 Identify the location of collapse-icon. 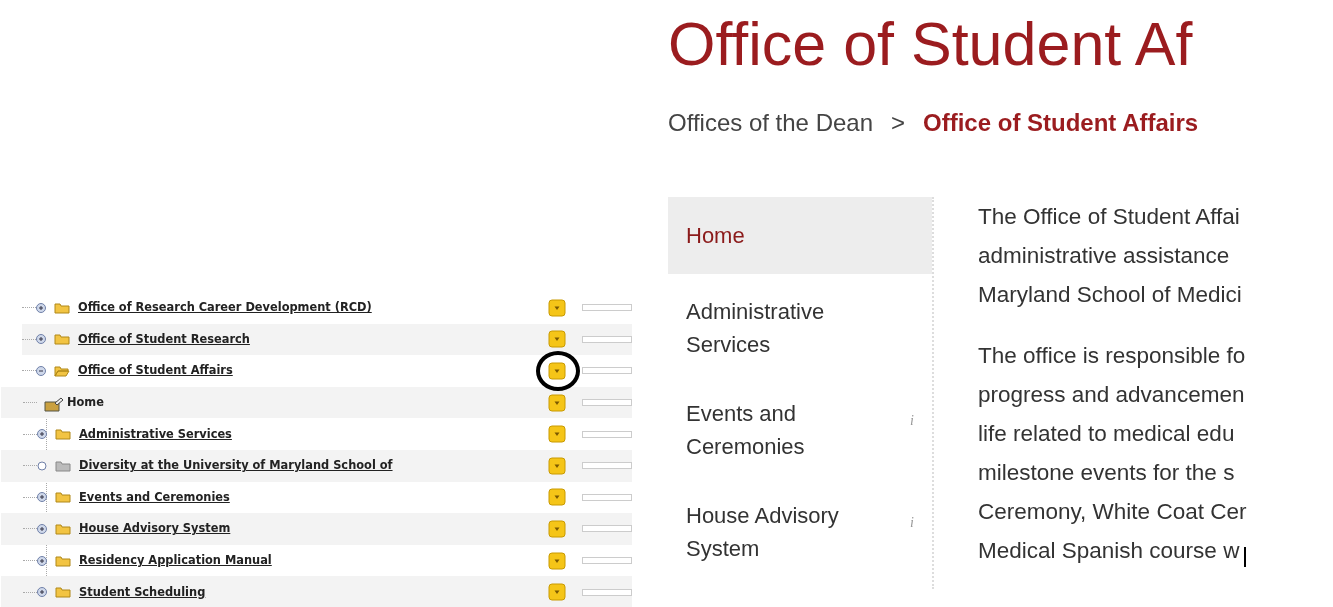
(41, 371).